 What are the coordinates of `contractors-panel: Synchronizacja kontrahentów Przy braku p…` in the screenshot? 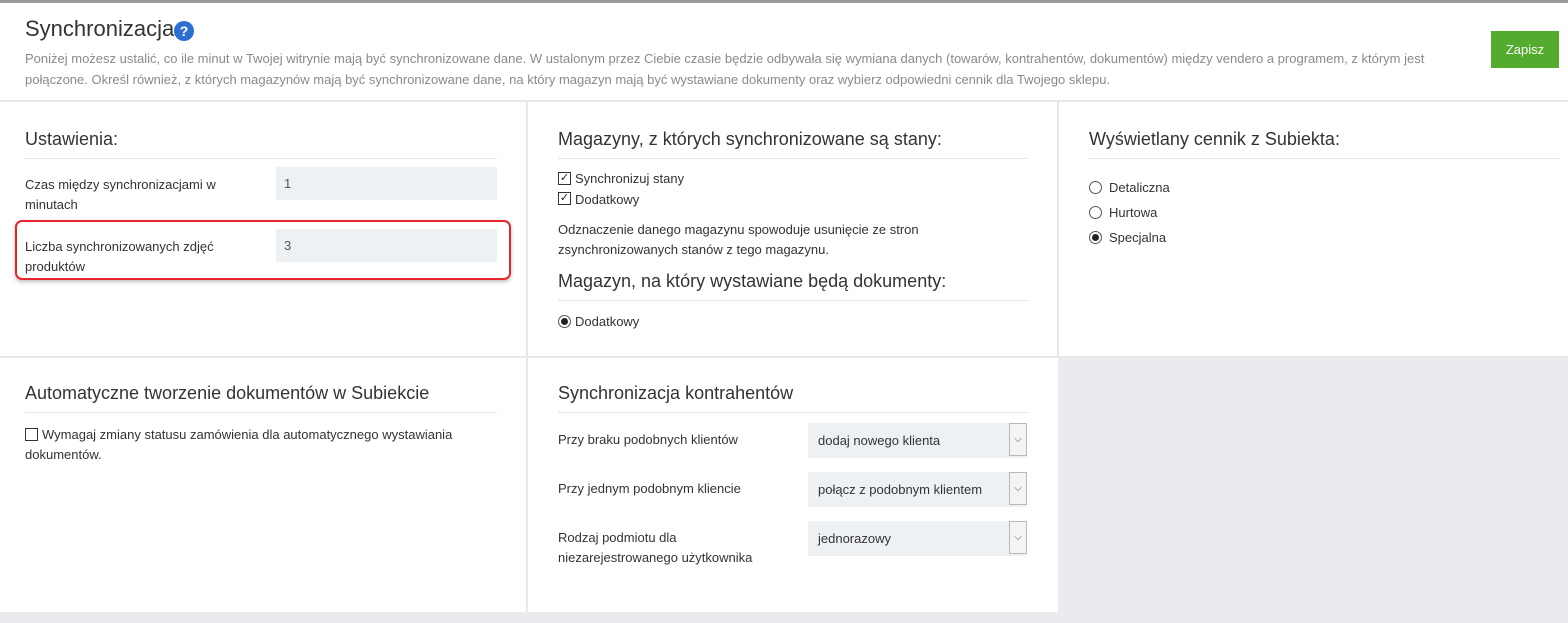 It's located at (793, 485).